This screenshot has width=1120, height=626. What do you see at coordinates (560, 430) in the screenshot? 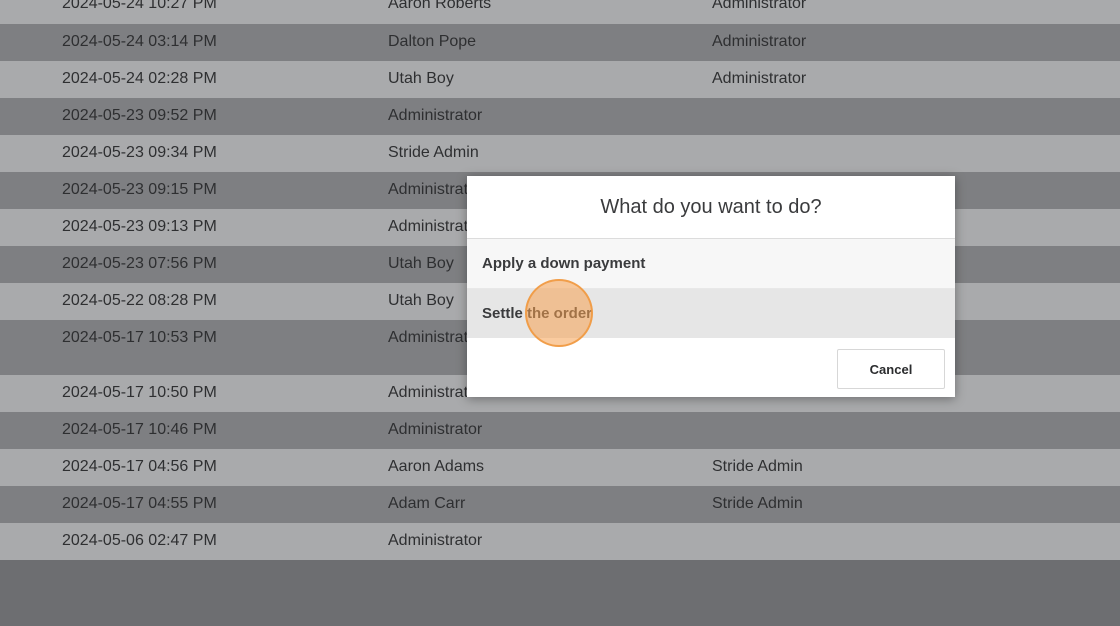
I see `table-row: 2024-05-17 10:46 PM Administrator` at bounding box center [560, 430].